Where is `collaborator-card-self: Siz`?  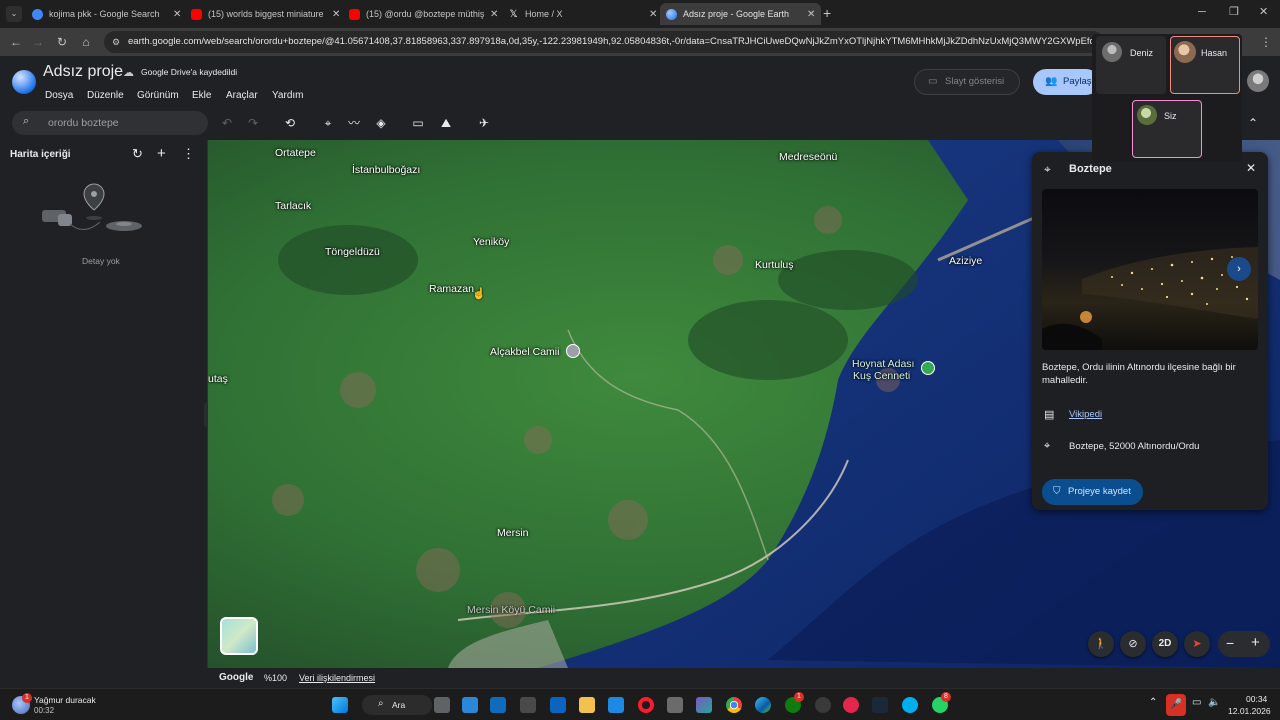 collaborator-card-self: Siz is located at coordinates (1167, 129).